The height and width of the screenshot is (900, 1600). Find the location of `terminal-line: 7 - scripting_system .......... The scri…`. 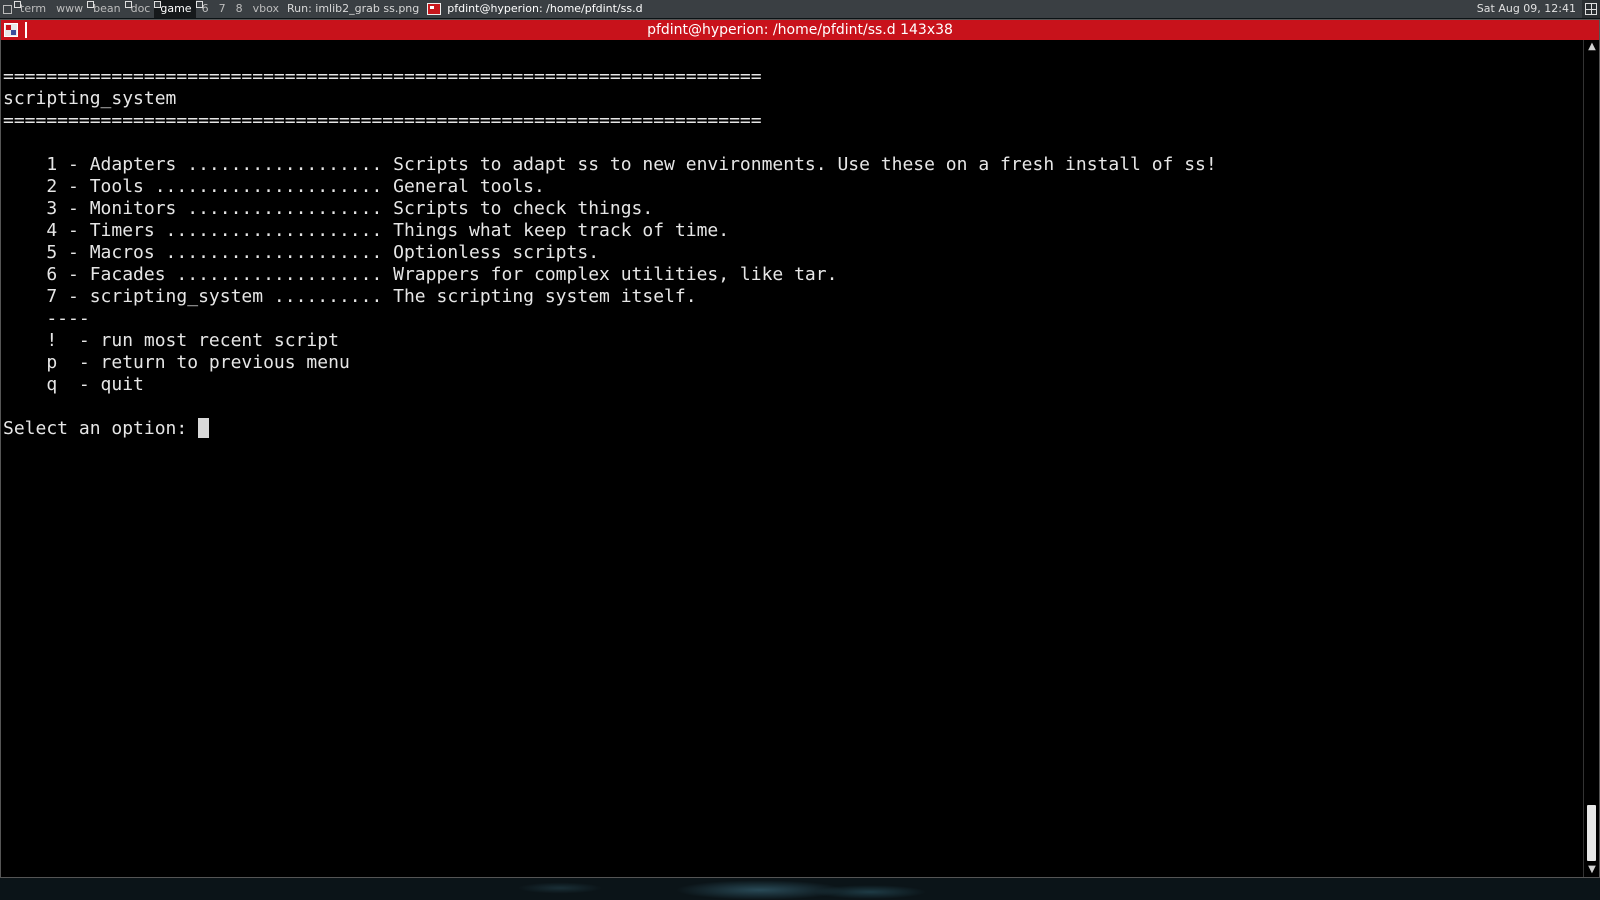

terminal-line: 7 - scripting_system .......... The scri… is located at coordinates (350, 296).